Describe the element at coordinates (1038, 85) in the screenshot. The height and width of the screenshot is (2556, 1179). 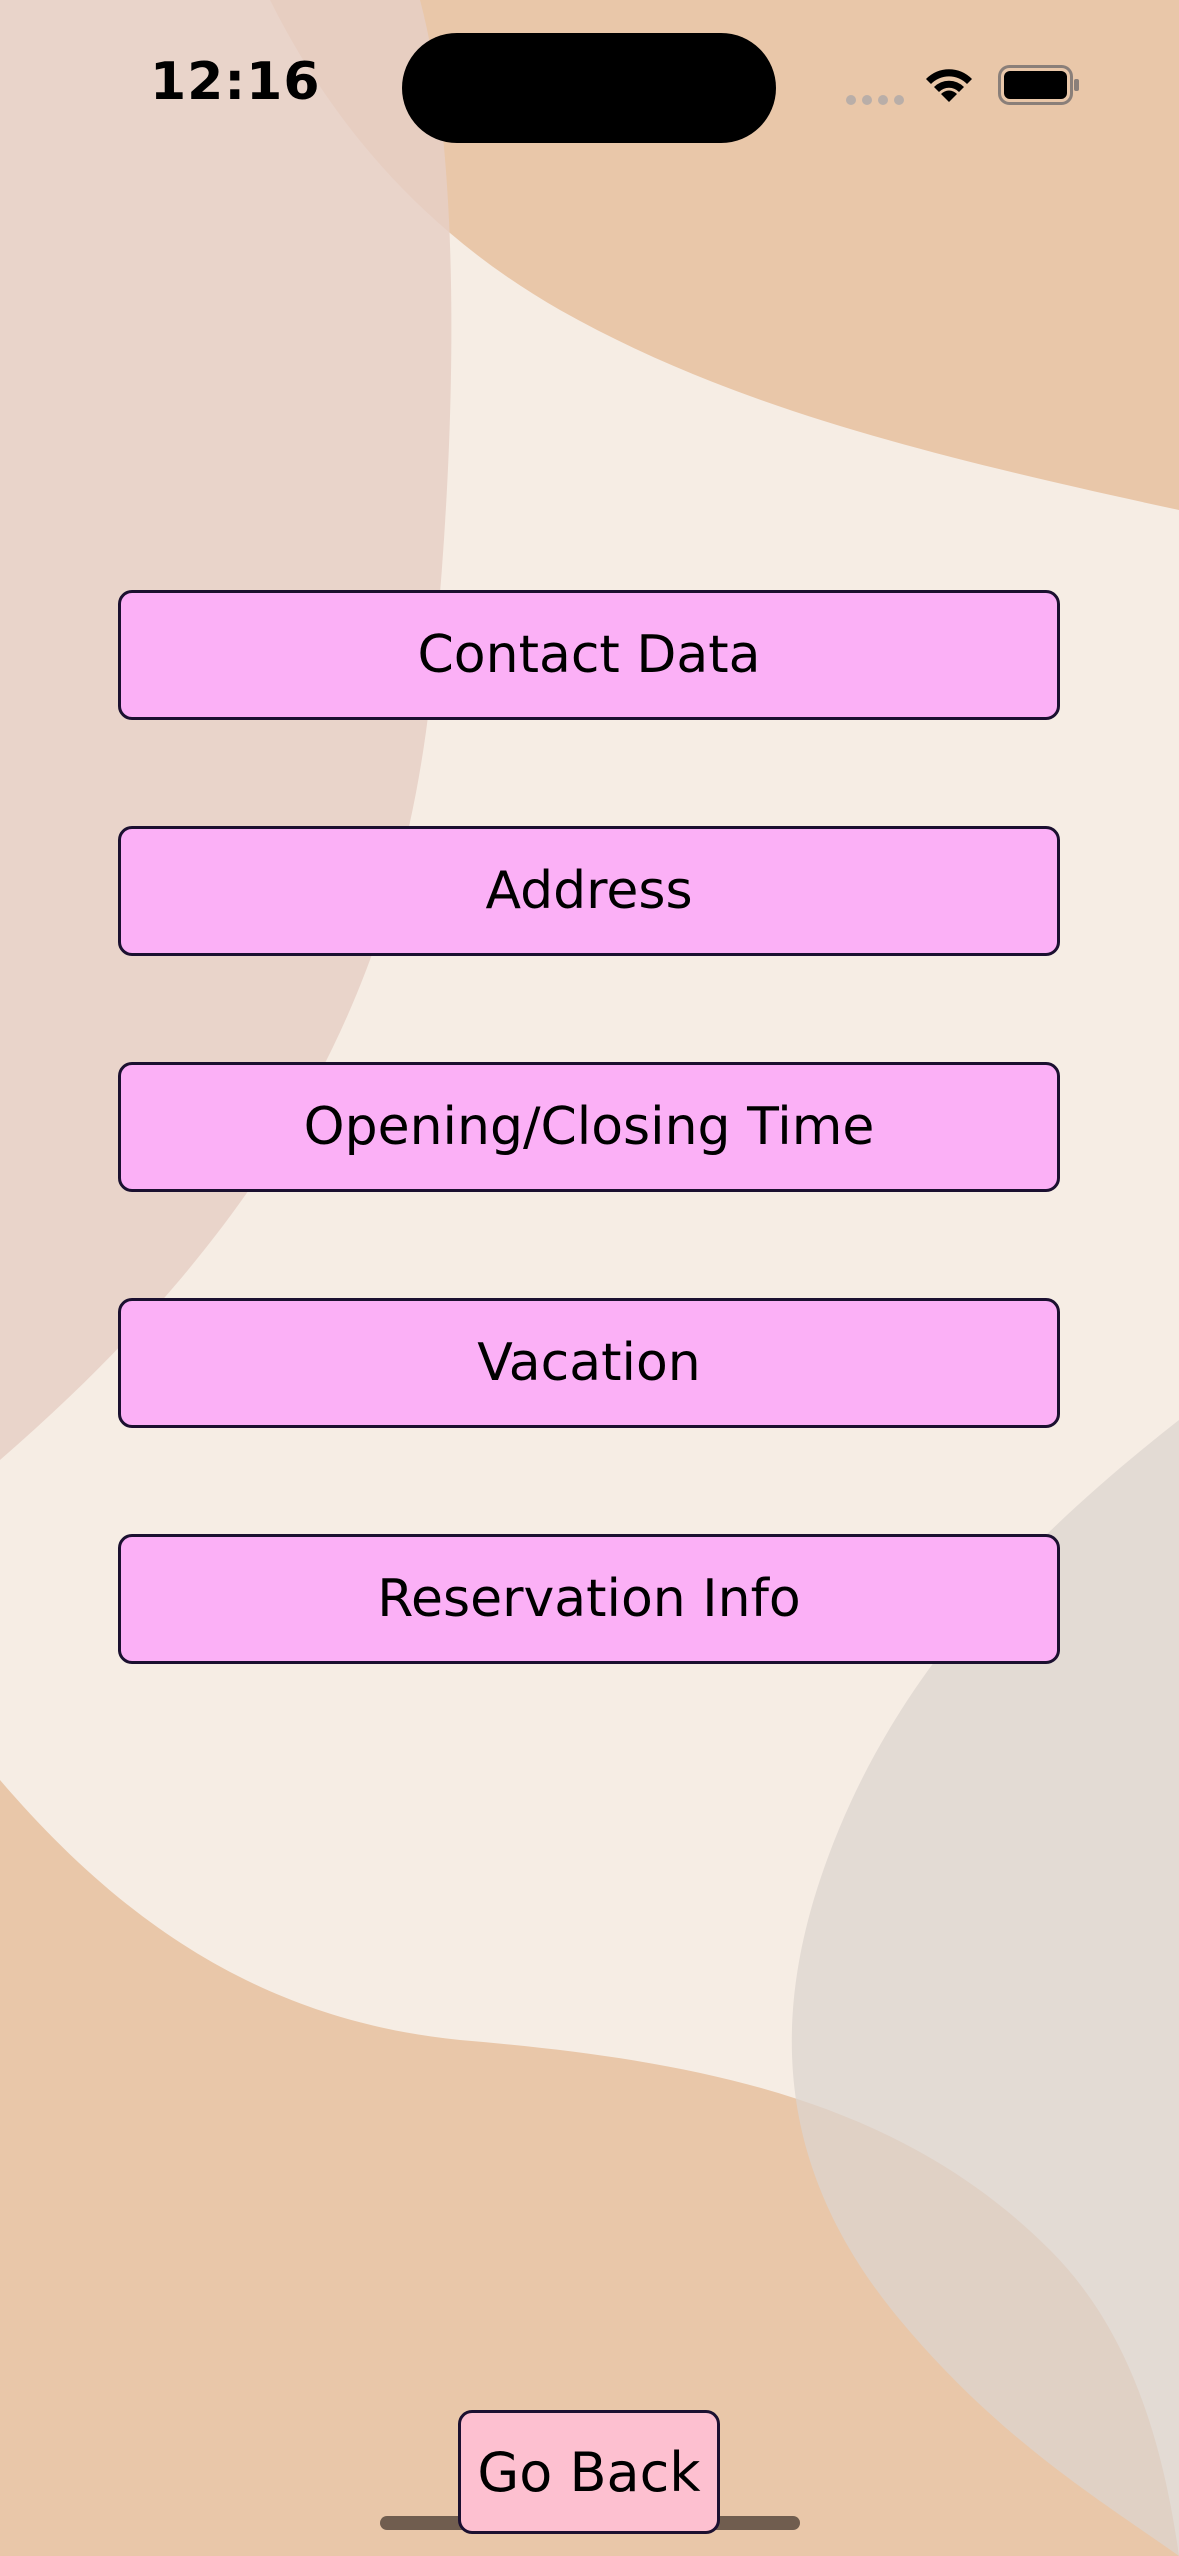
I see `battery-icon` at that location.